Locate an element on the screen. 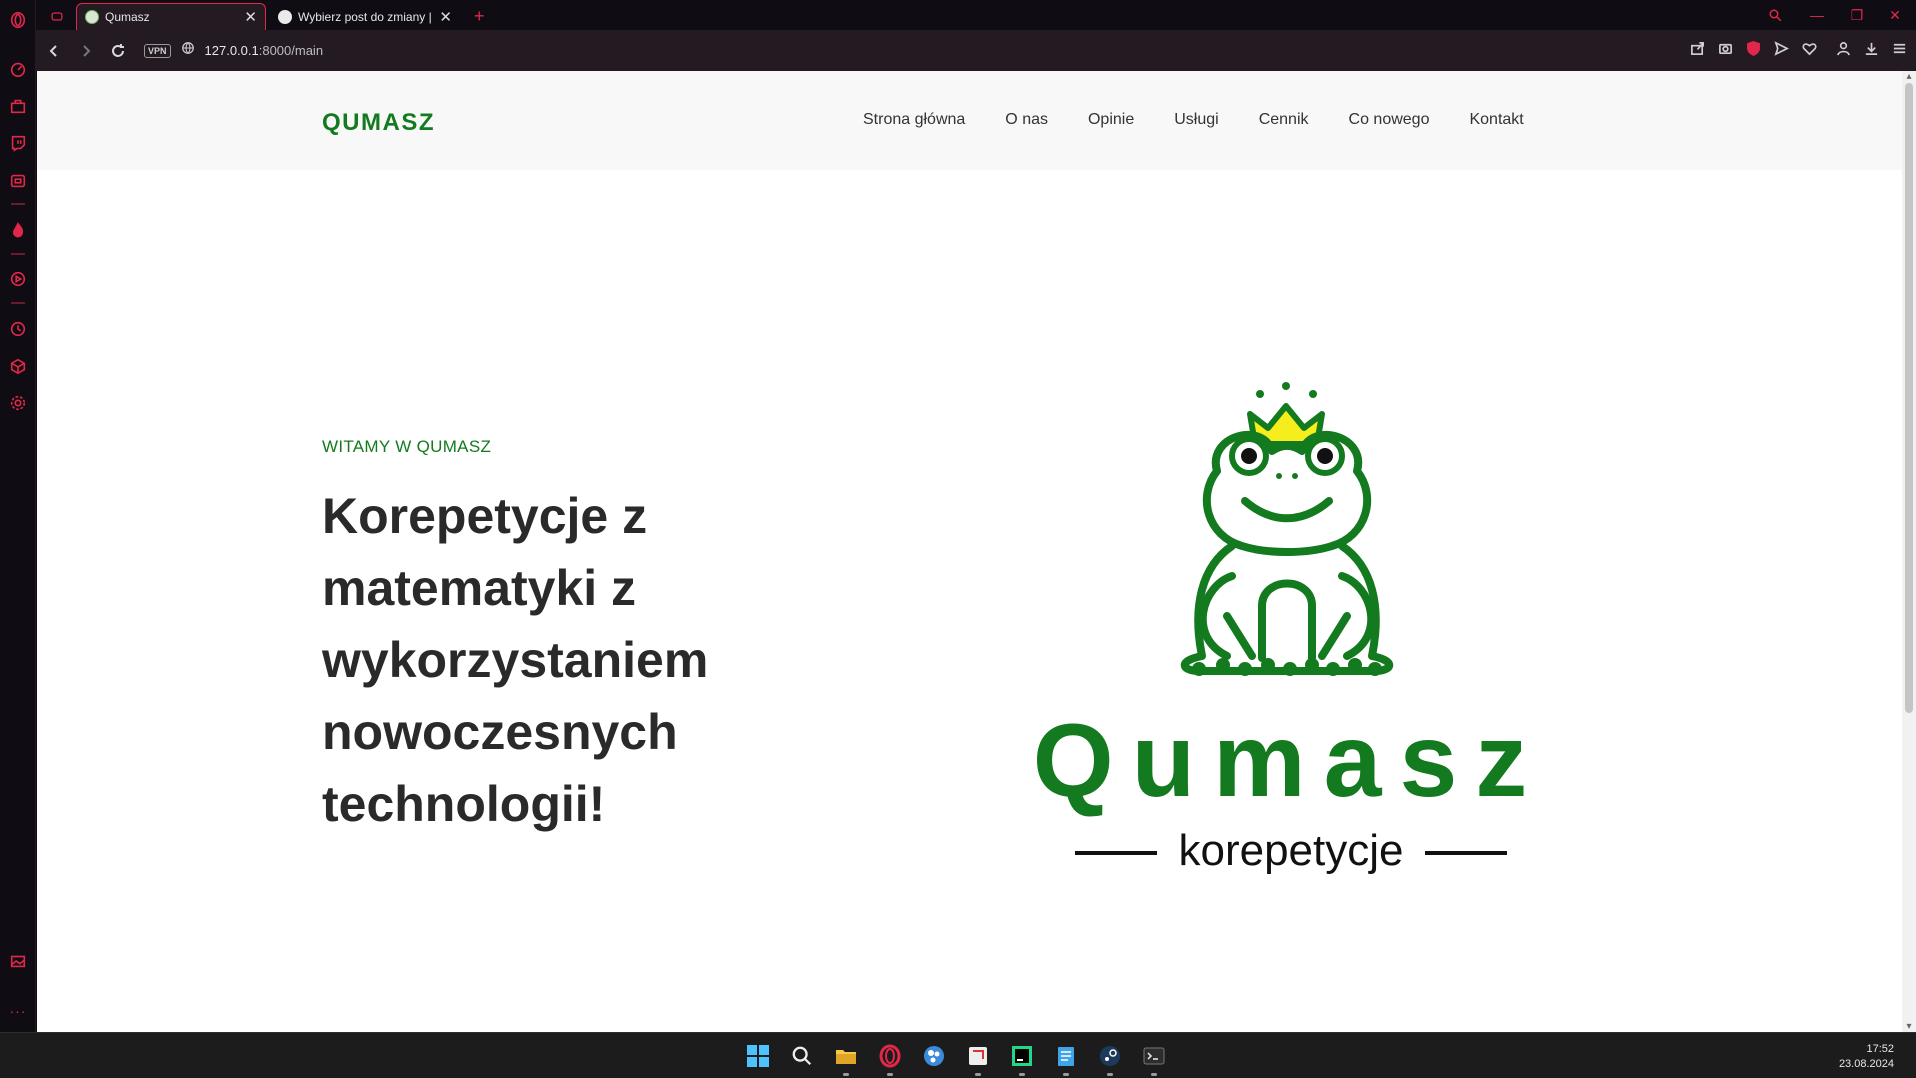  notepad-icon is located at coordinates (1066, 1059).